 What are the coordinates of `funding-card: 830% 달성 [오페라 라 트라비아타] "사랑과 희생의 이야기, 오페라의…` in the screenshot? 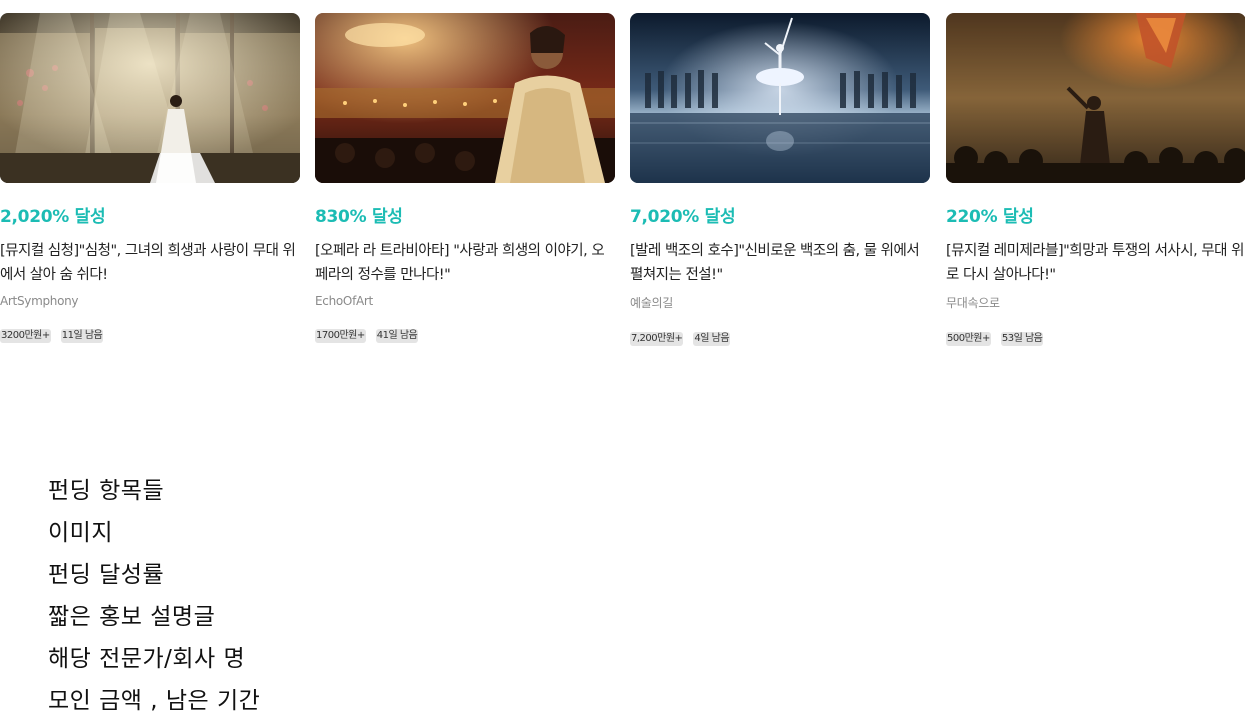 It's located at (465, 178).